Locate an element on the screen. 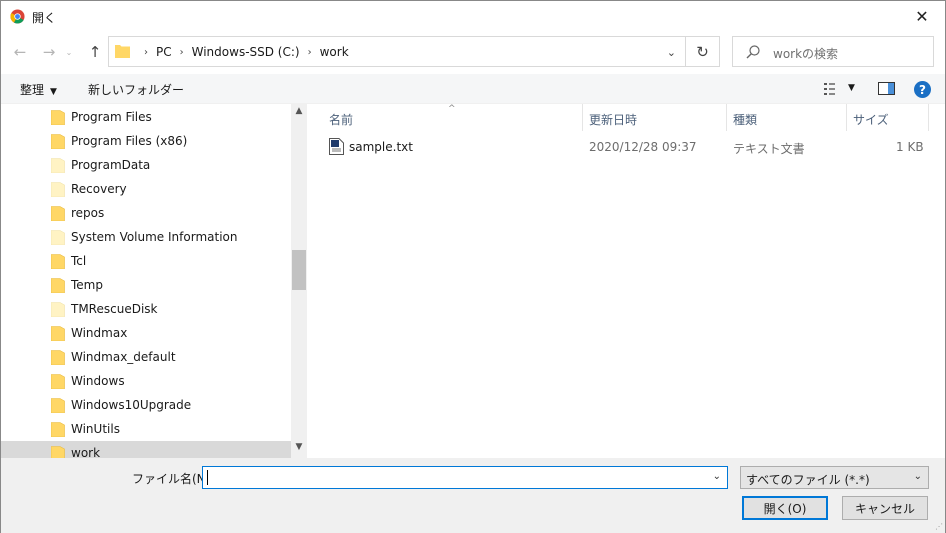 The image size is (946, 533). nav-item-label: repos is located at coordinates (88, 213).